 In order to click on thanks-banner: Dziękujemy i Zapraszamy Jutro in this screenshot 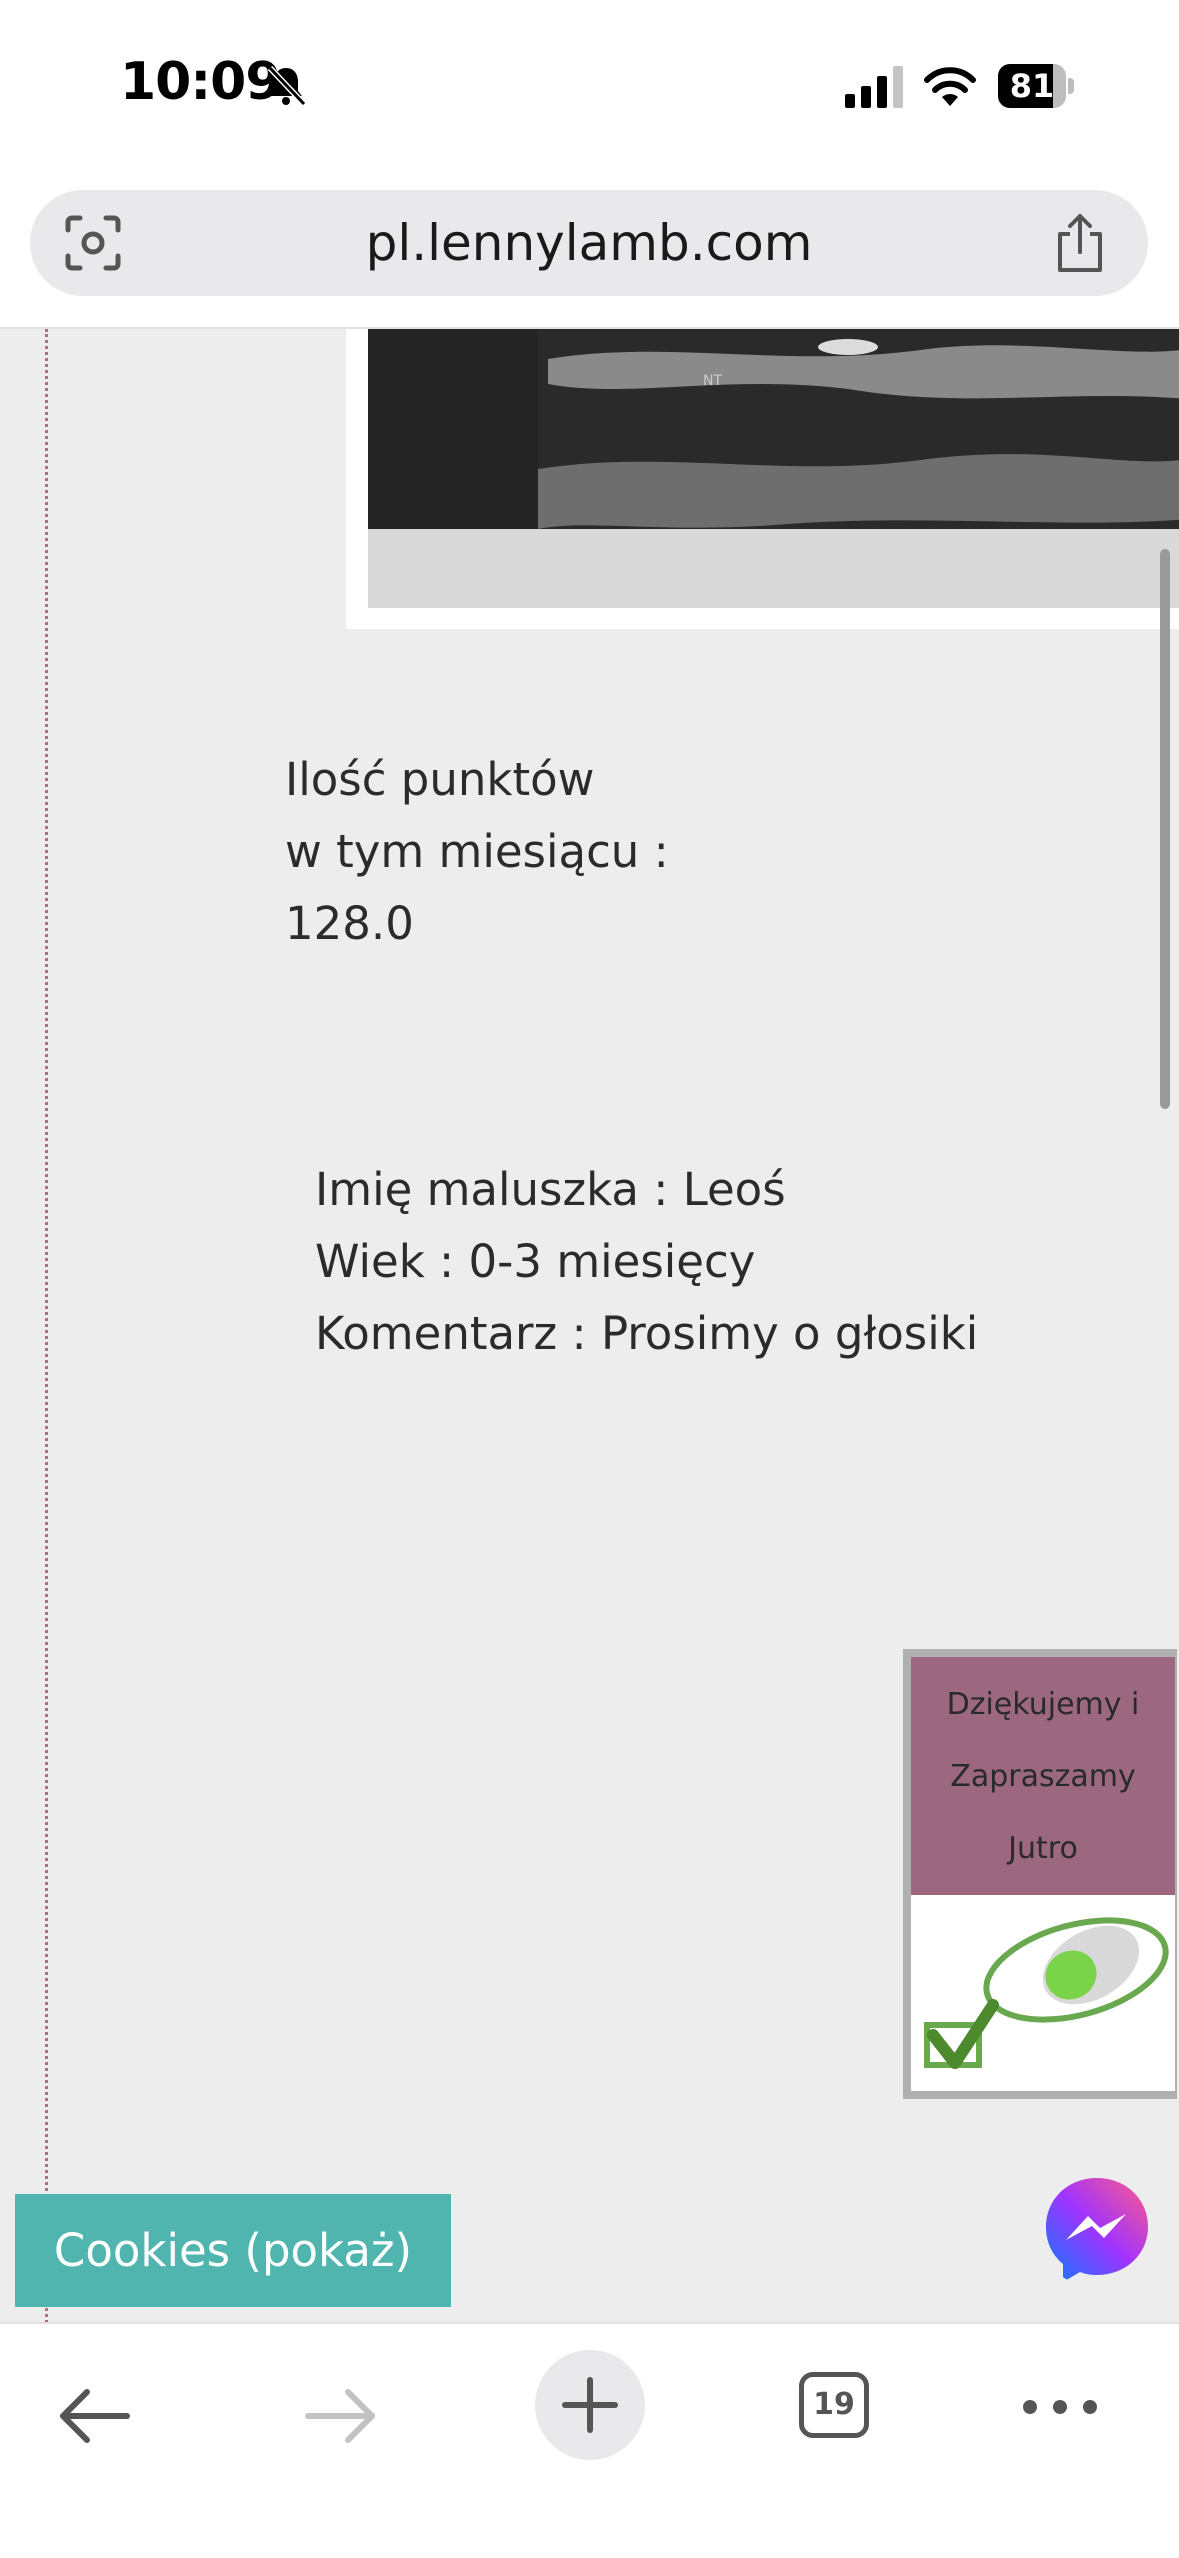, I will do `click(1043, 1776)`.